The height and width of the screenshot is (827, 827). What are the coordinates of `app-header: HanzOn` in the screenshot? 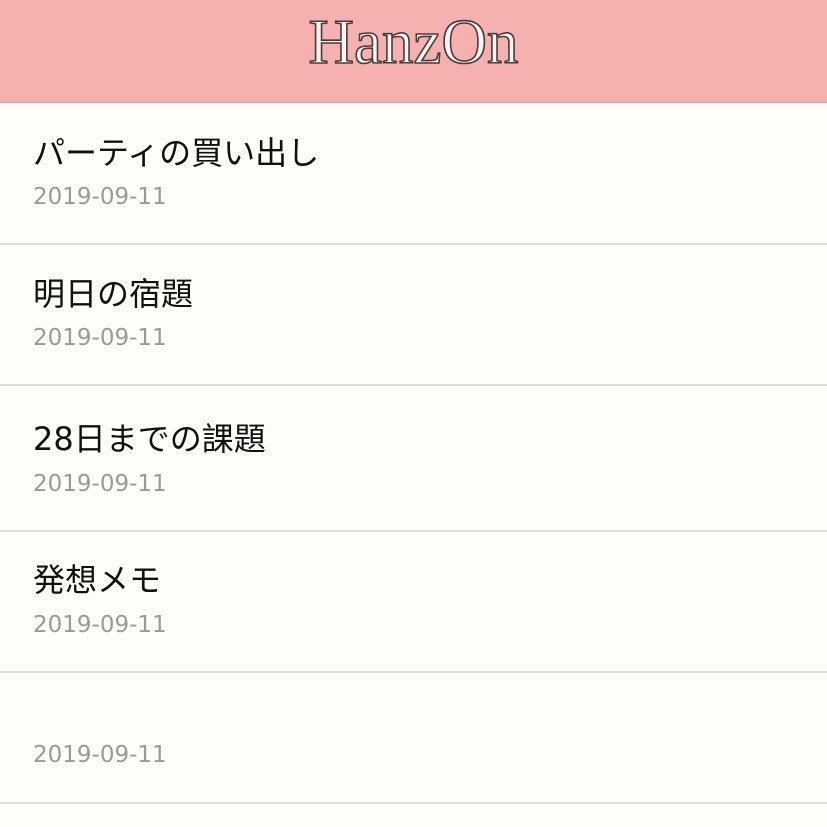 It's located at (413, 51).